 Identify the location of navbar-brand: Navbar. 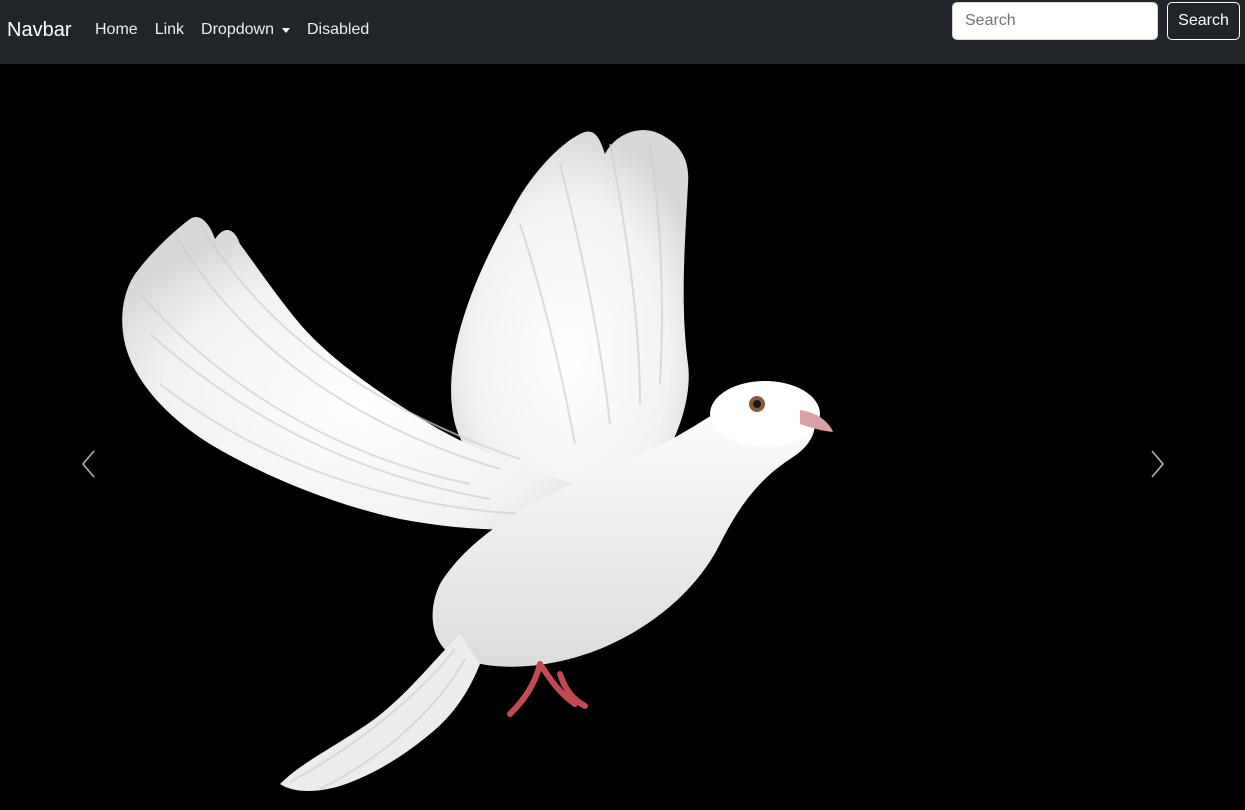
(39, 30).